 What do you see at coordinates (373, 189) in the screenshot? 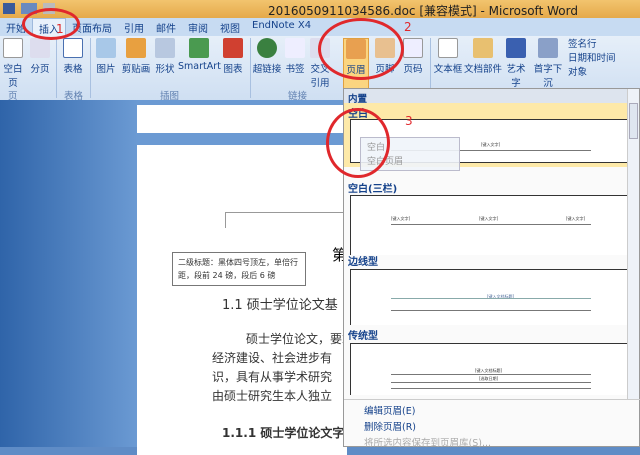
I see `section-blank-three-column: 空白(三栏)` at bounding box center [373, 189].